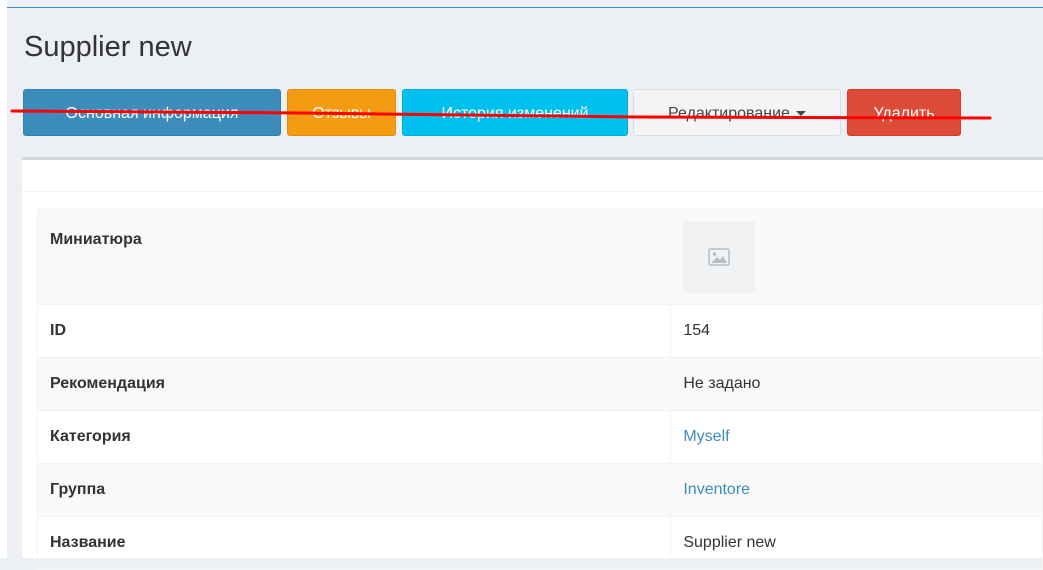 This screenshot has width=1043, height=570. I want to click on sidebar-edge, so click(3, 279).